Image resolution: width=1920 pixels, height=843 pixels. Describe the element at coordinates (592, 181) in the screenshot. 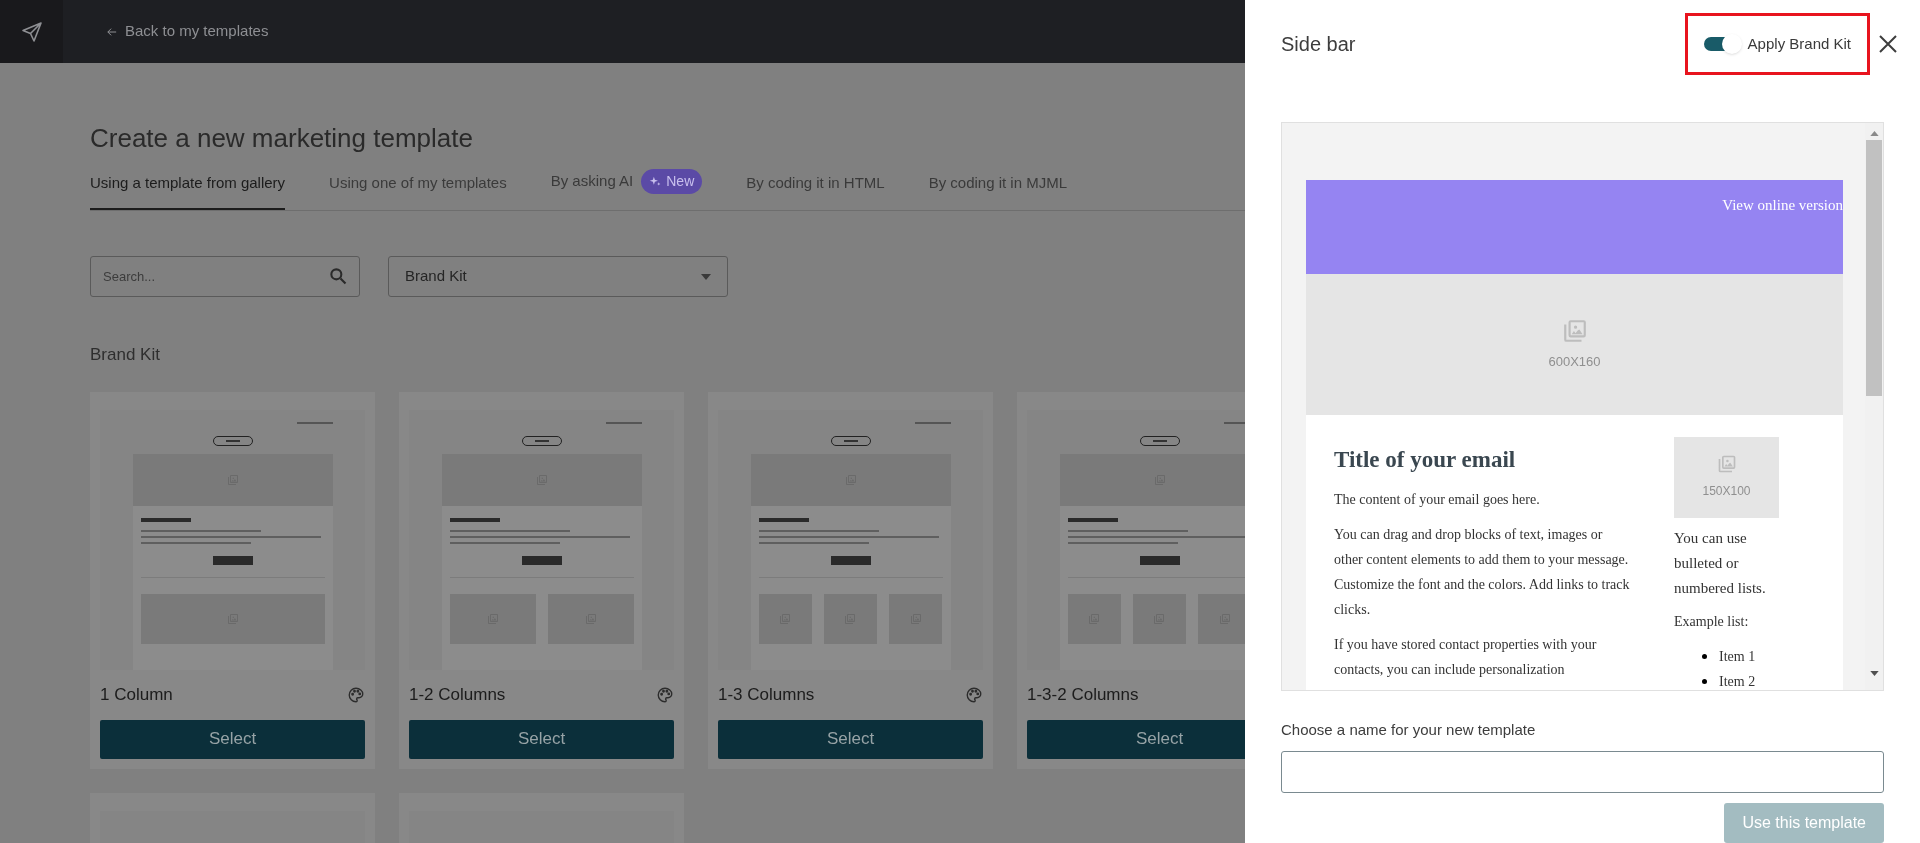

I see `tab-label: By asking AI` at that location.